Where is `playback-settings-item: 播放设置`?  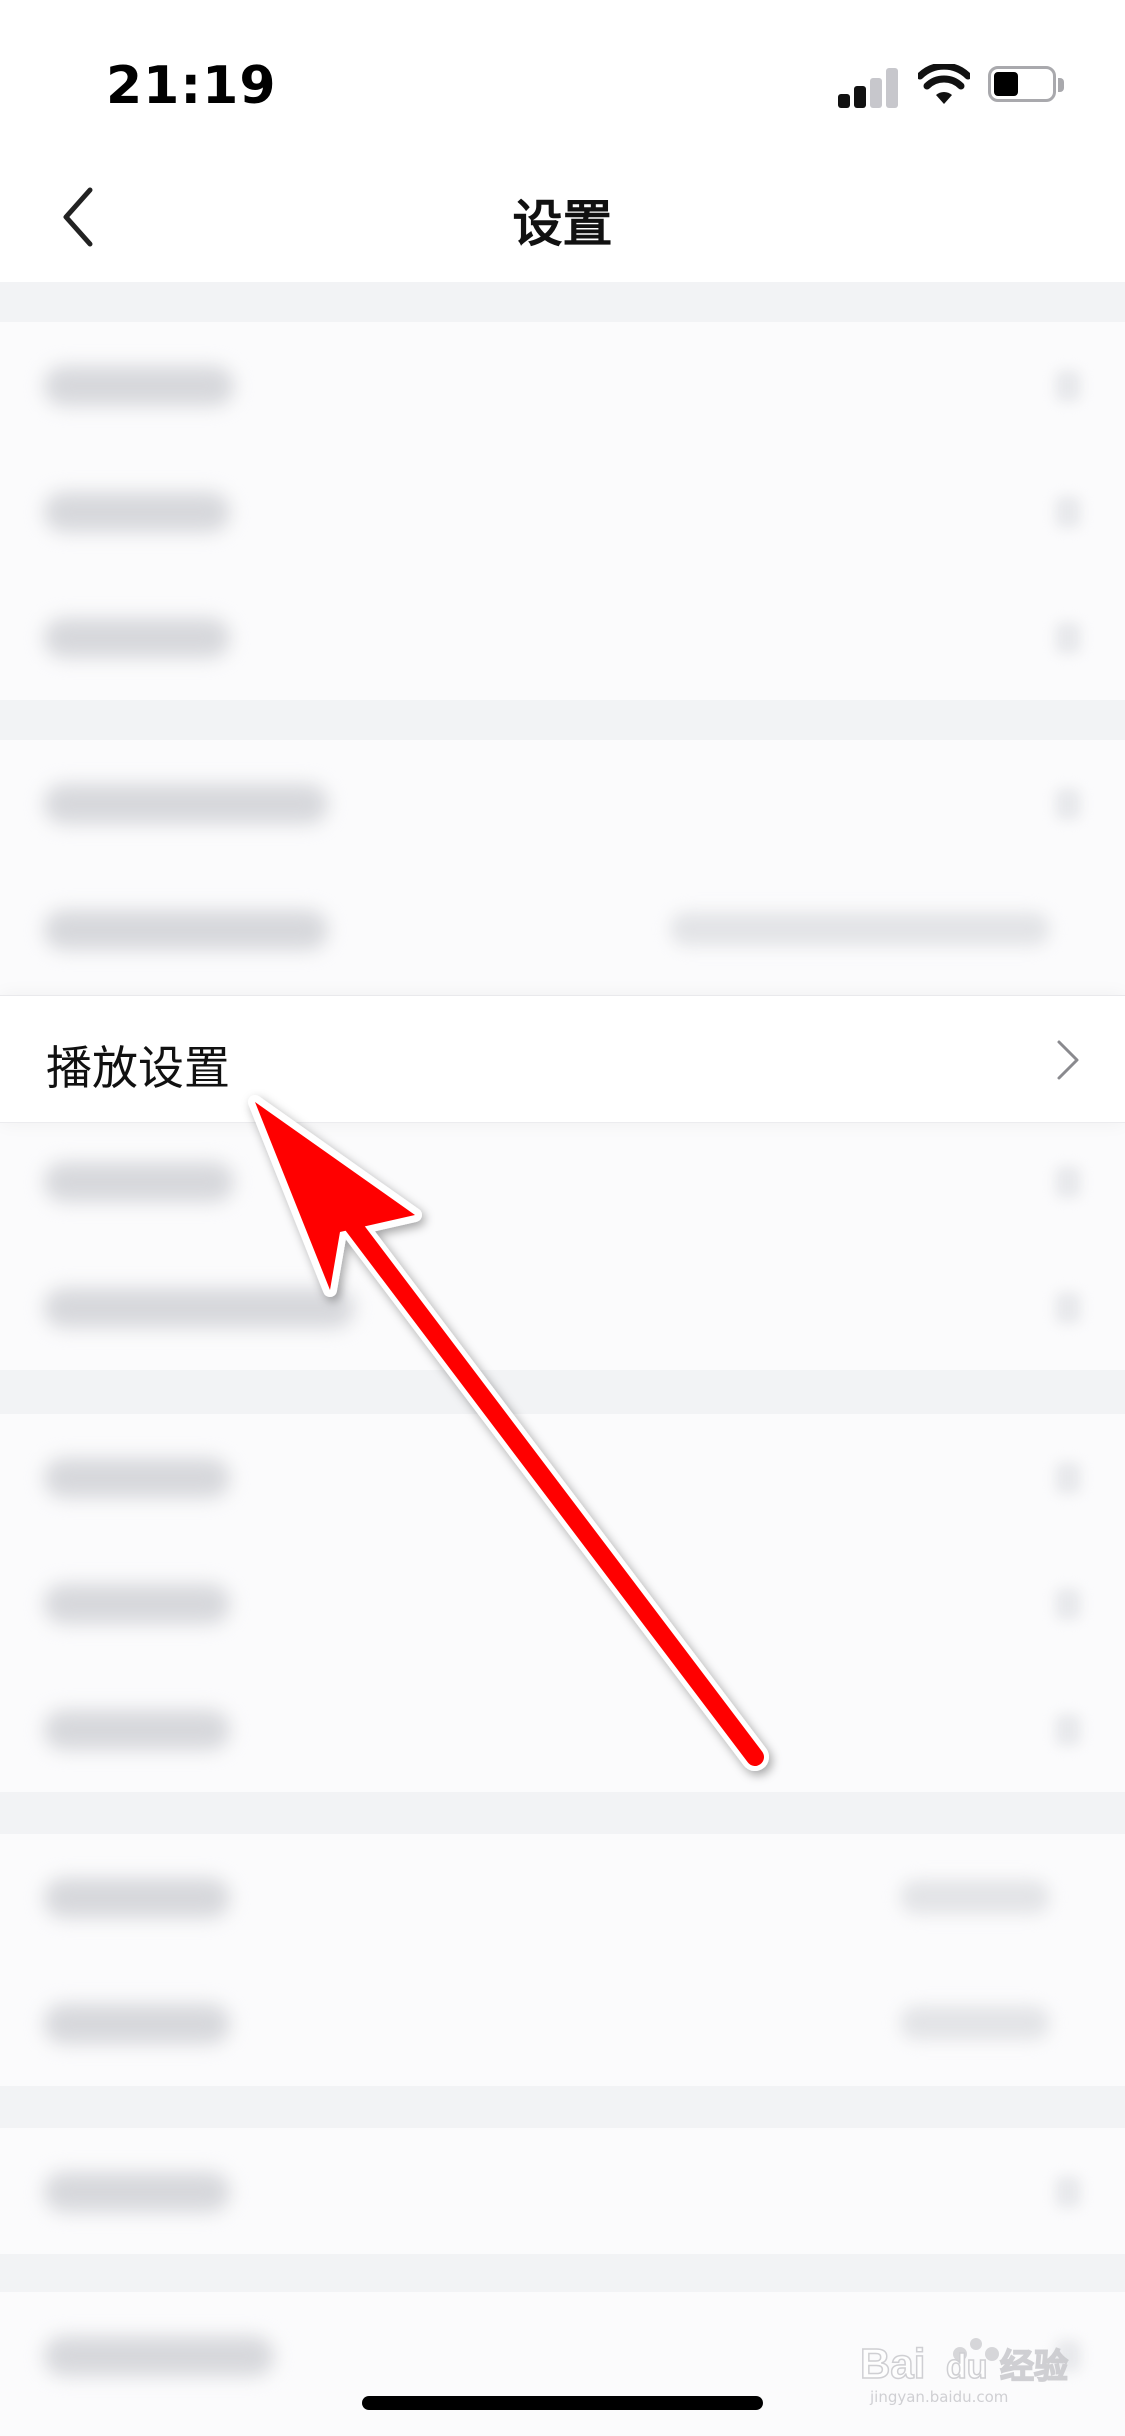 playback-settings-item: 播放设置 is located at coordinates (562, 1059).